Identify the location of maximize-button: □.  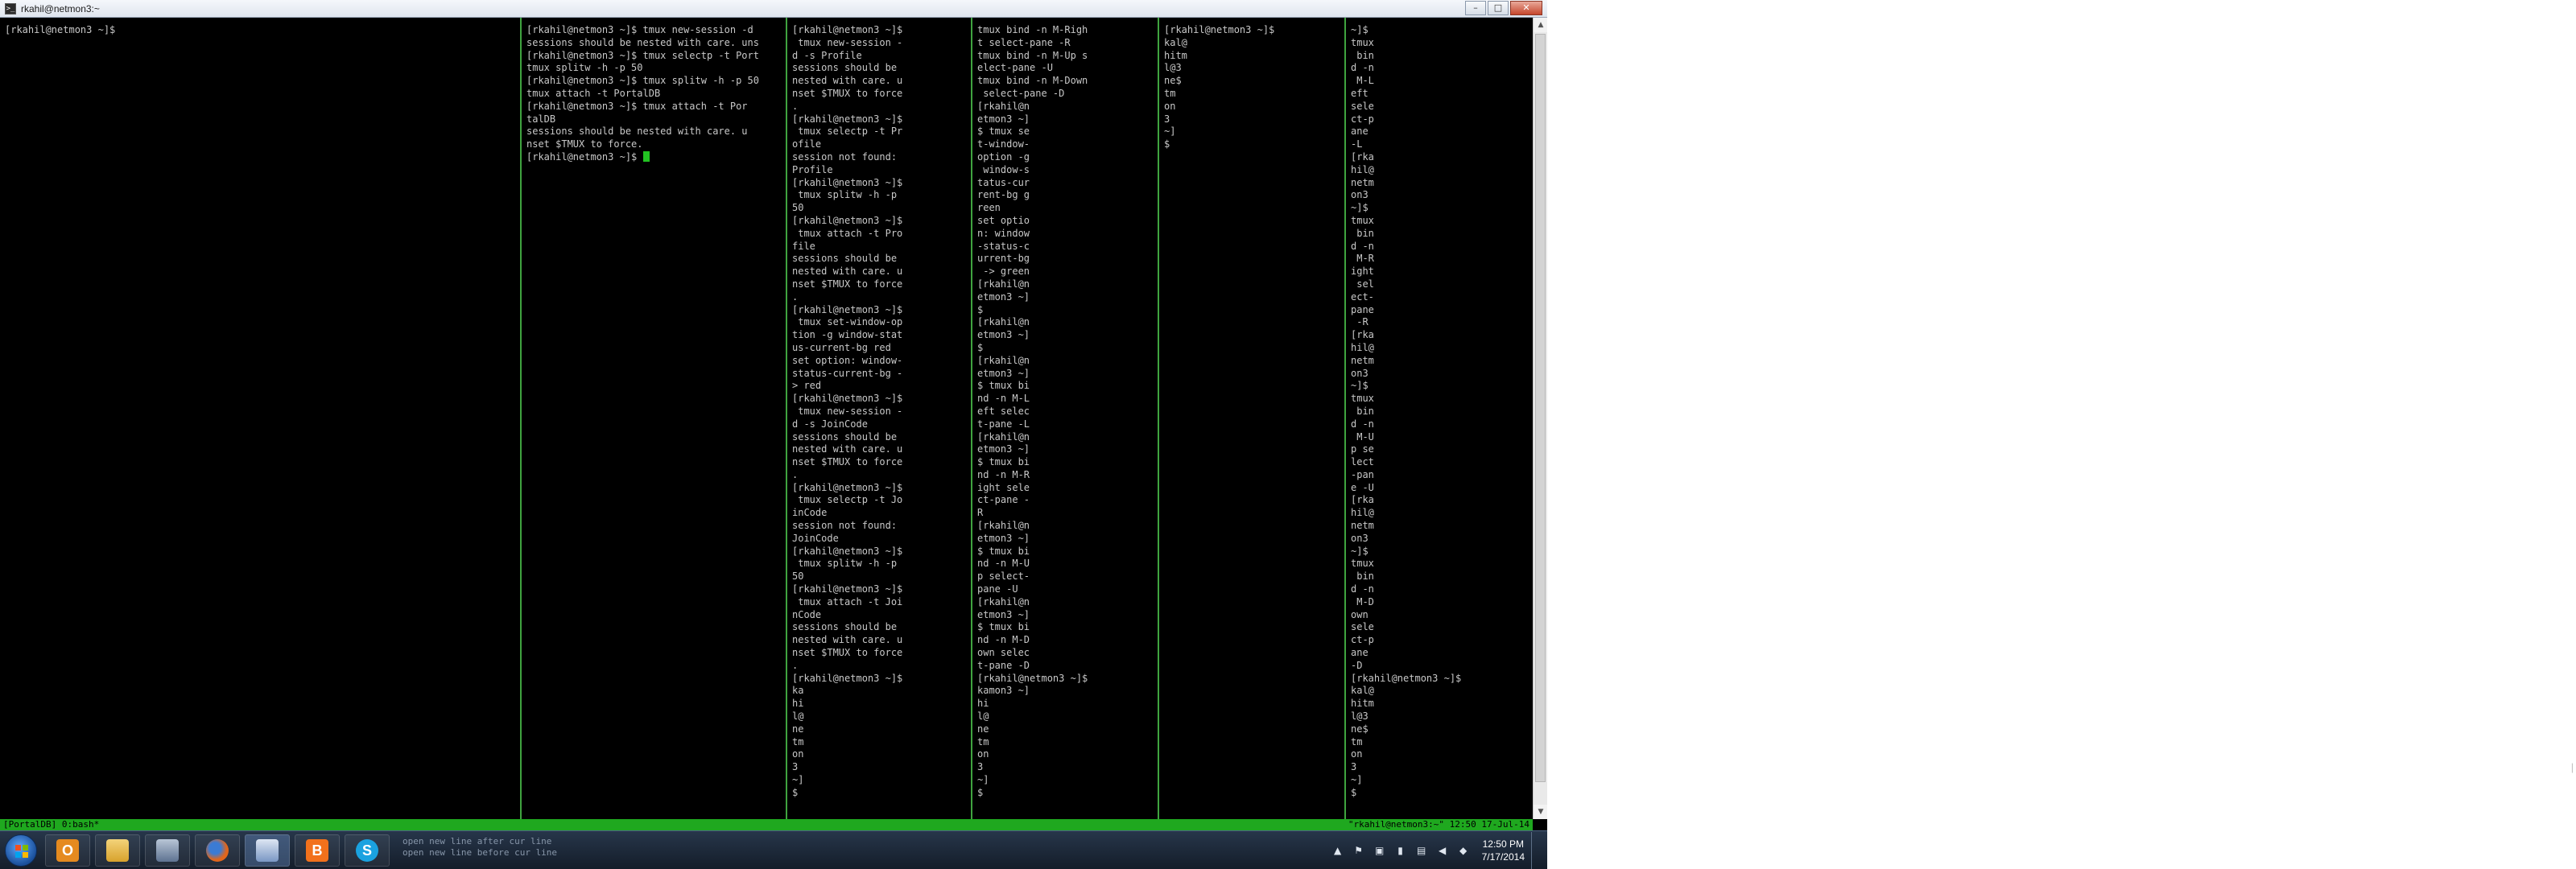
(1498, 8).